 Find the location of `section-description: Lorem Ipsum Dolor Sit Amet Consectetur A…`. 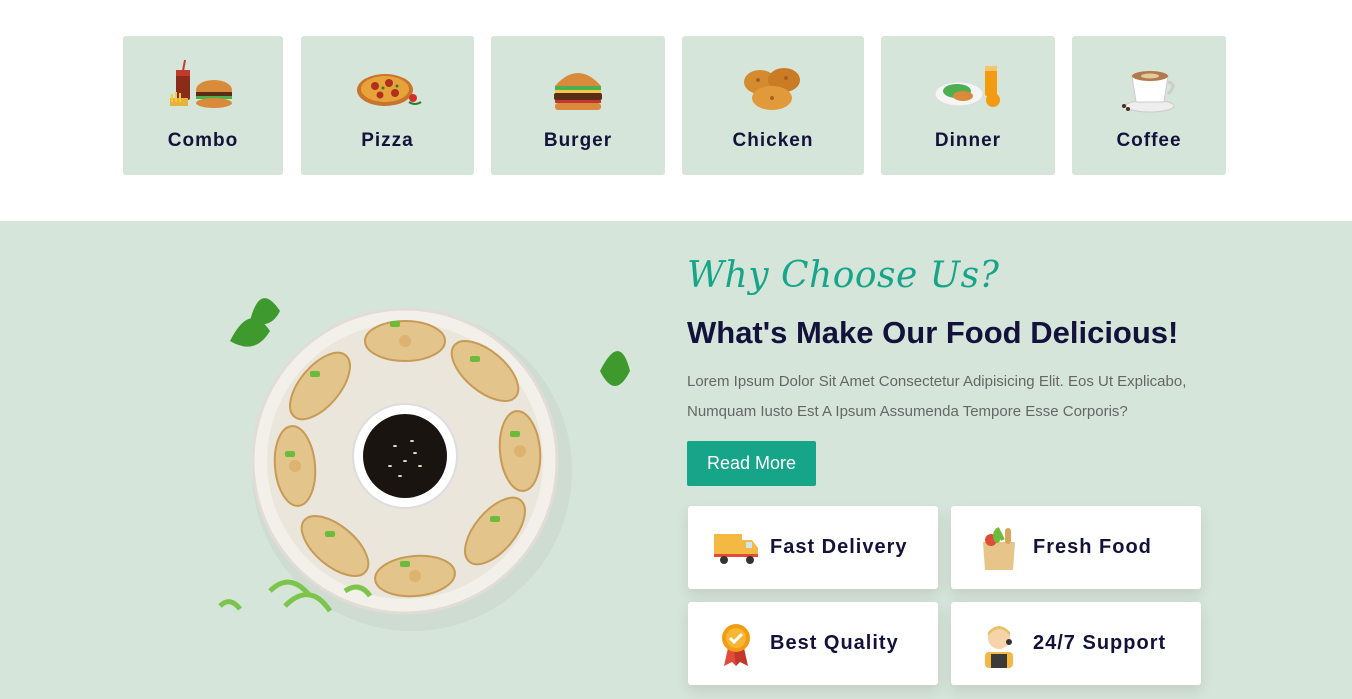

section-description: Lorem Ipsum Dolor Sit Amet Consectetur A… is located at coordinates (937, 396).